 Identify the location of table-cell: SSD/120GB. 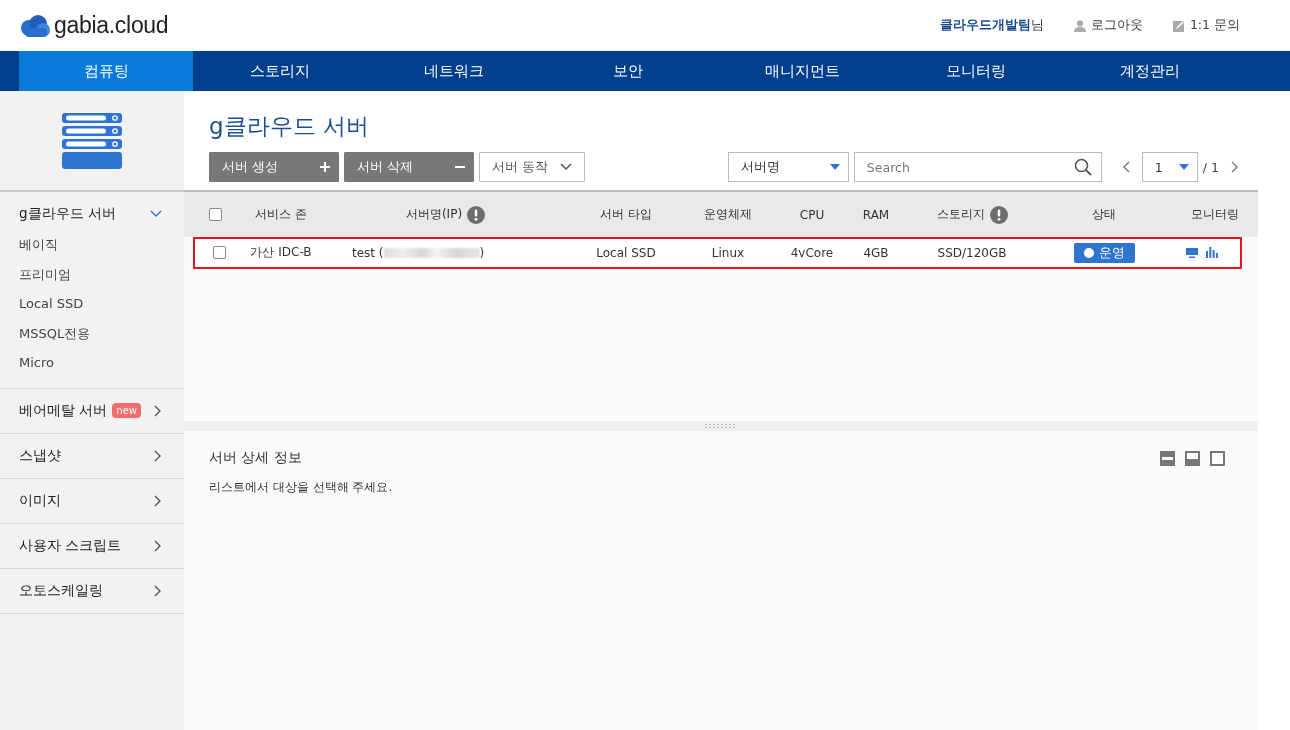
(972, 252).